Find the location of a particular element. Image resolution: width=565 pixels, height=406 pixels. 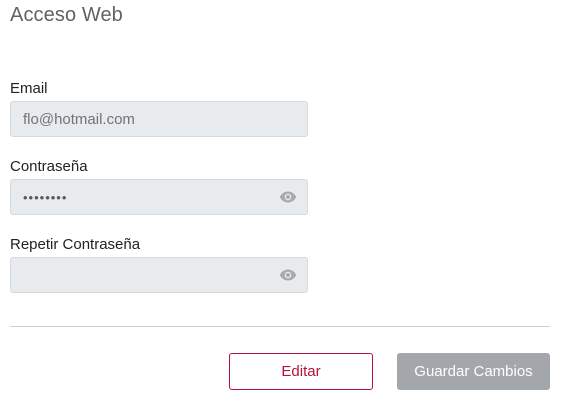

repeat-password-field-container is located at coordinates (159, 275).